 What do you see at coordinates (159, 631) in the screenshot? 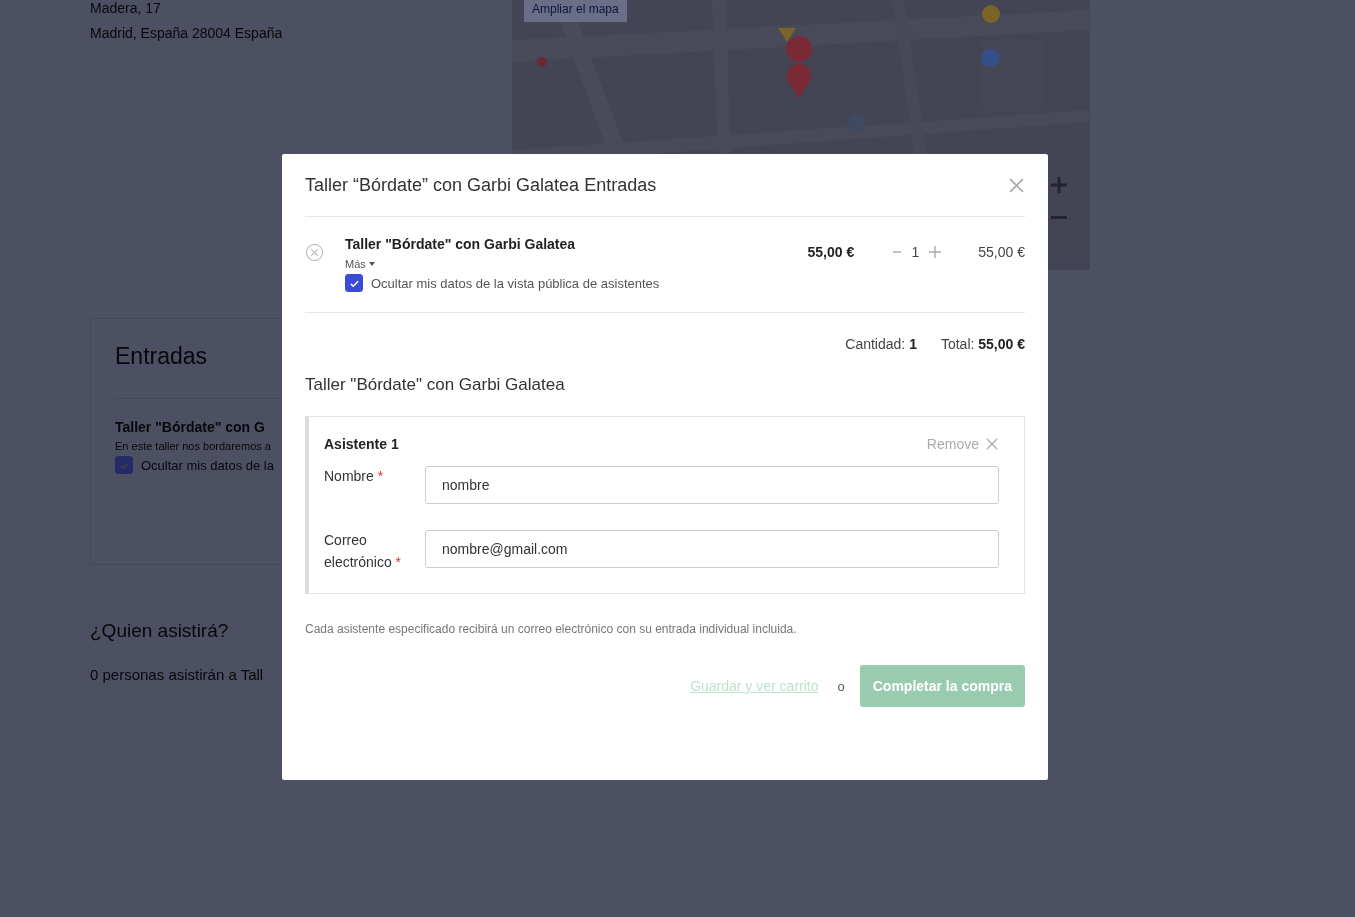
I see `section-heading: ¿Quien asistirá?` at bounding box center [159, 631].